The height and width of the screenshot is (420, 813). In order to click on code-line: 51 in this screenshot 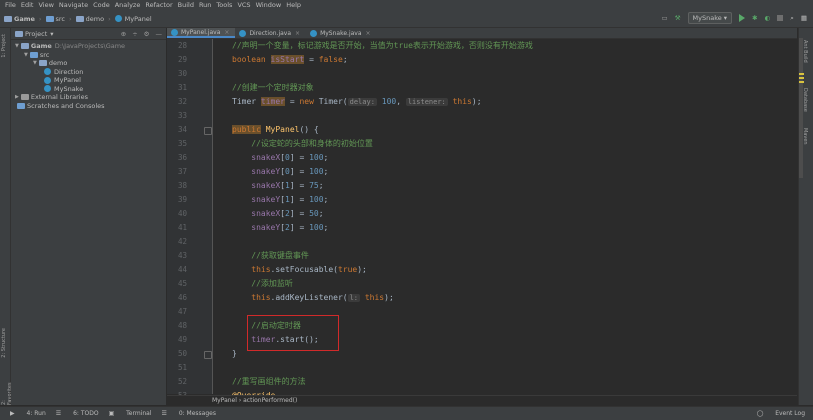, I will do `click(482, 368)`.